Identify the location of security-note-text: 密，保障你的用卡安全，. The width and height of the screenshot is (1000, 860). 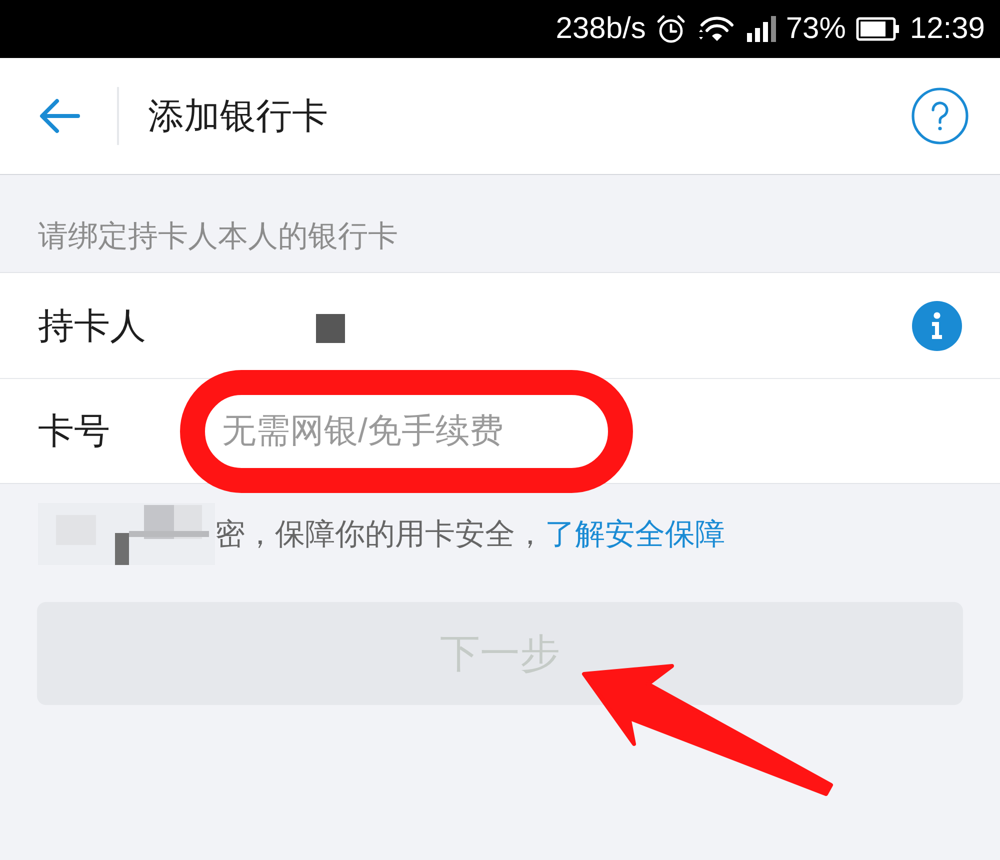
(380, 534).